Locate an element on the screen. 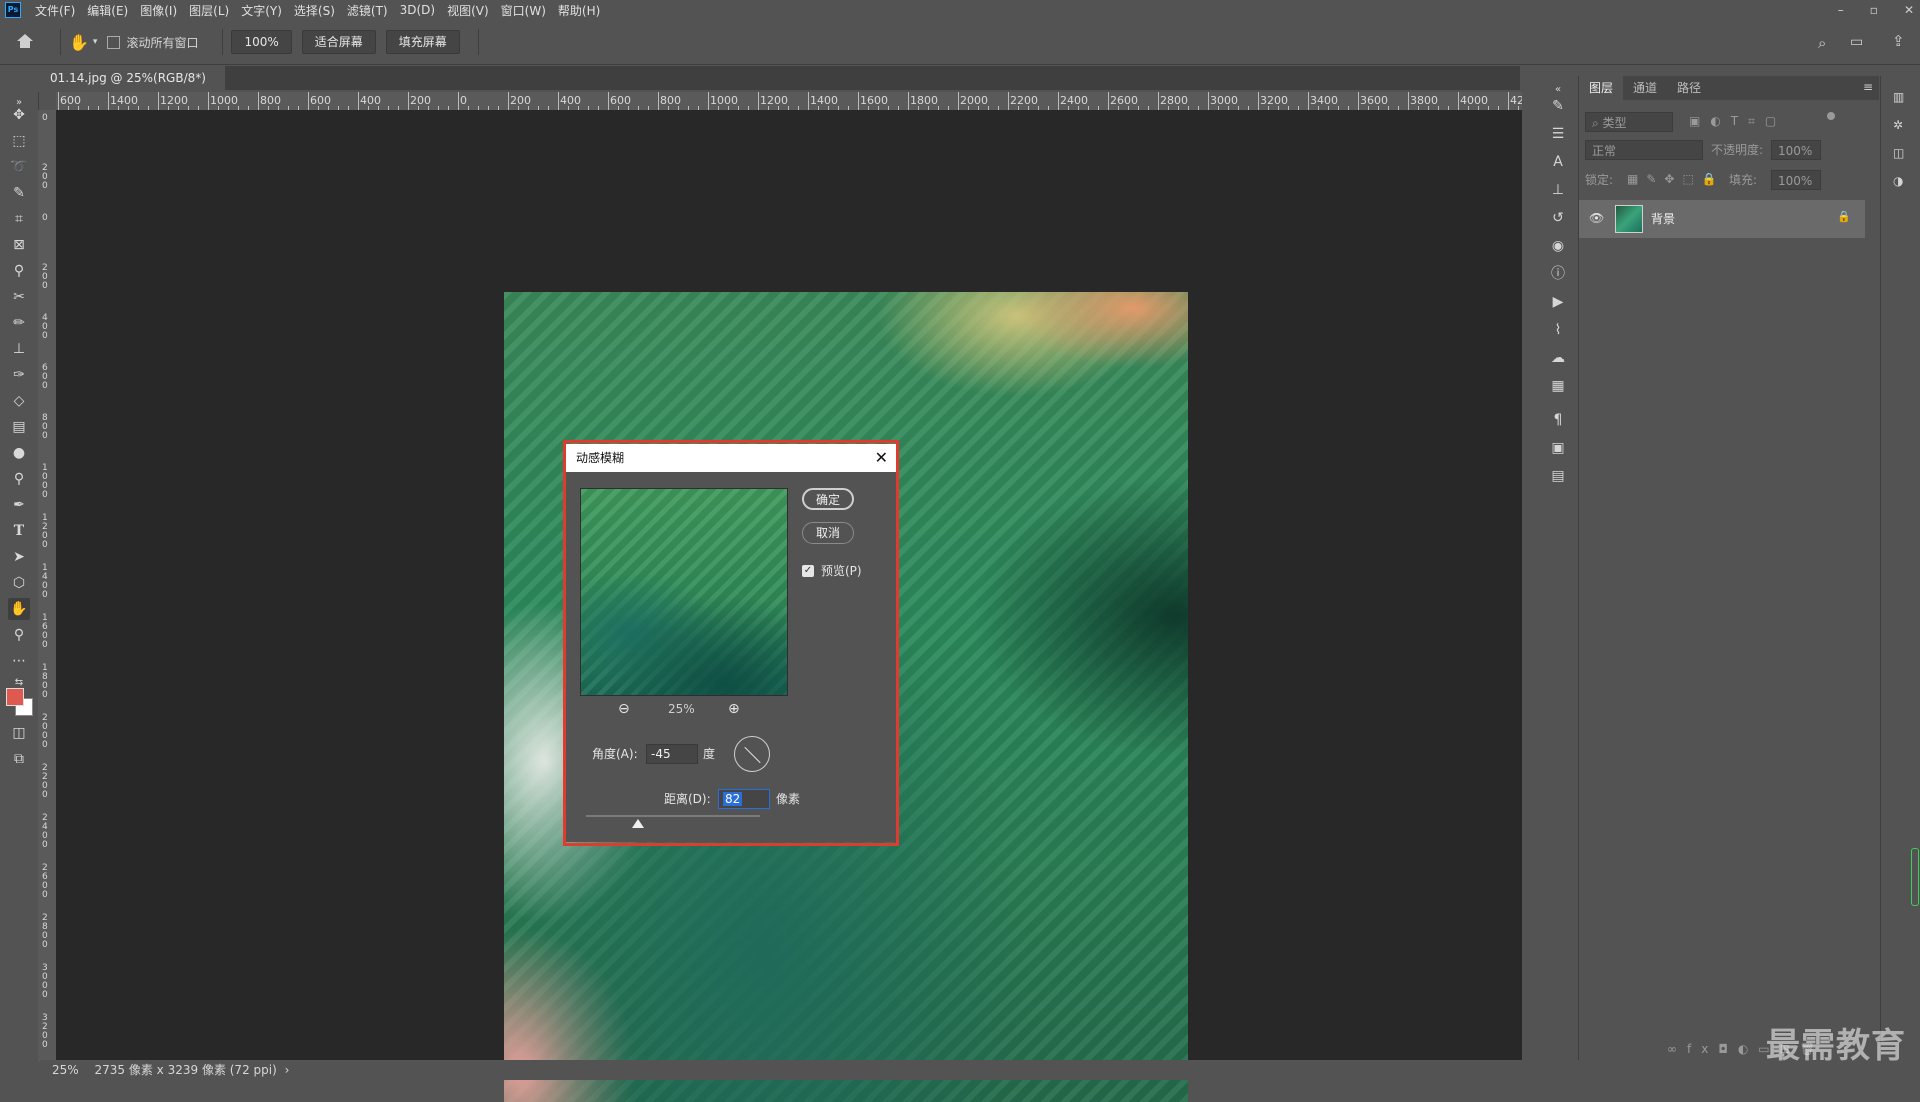  pen-tool-icon: ✒ is located at coordinates (19, 505).